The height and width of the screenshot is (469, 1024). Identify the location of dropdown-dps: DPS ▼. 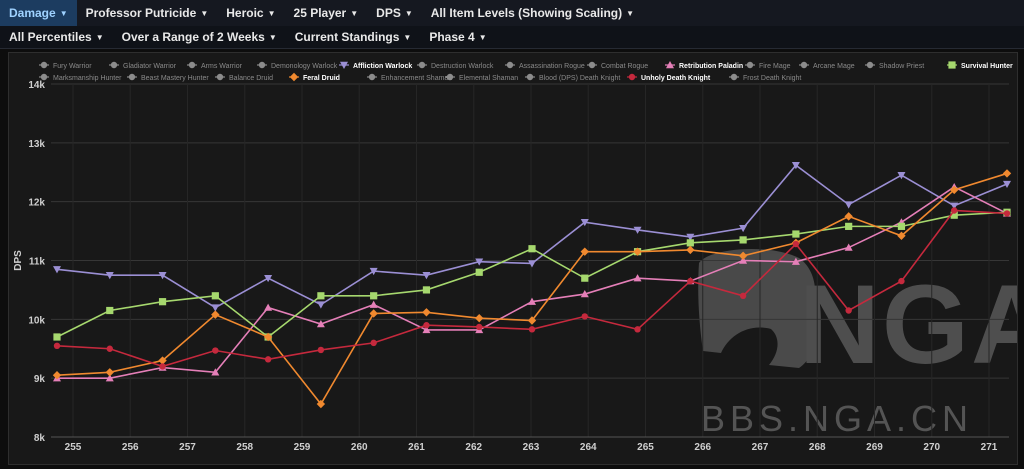
(394, 13).